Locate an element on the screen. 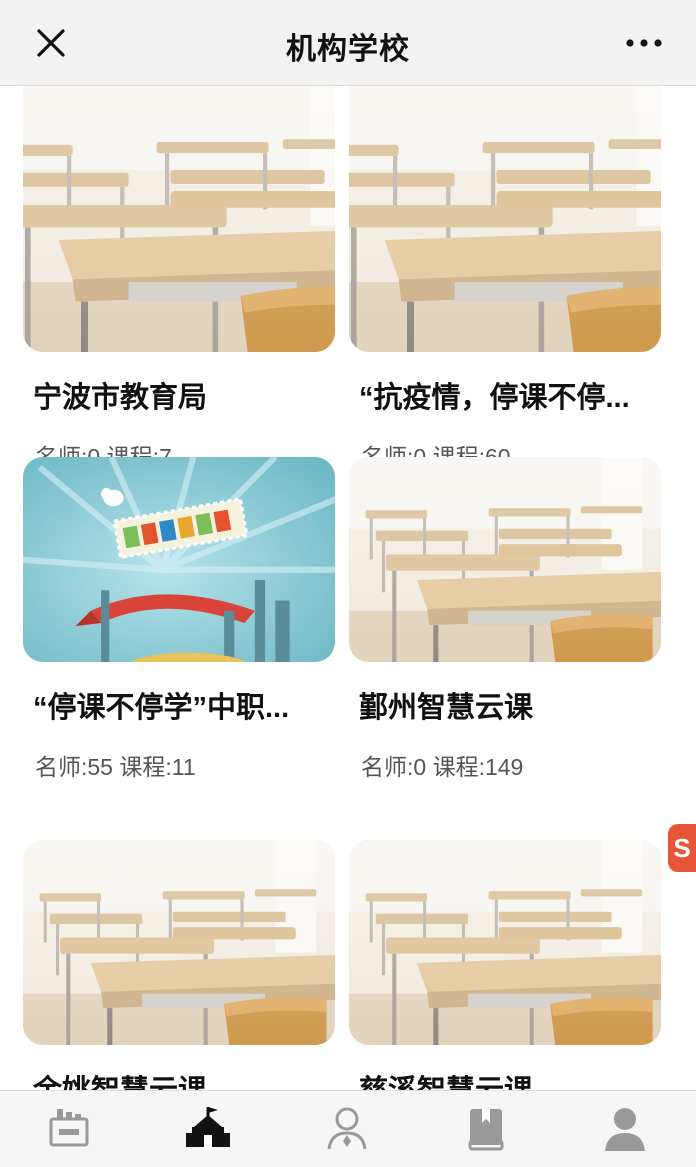  teacher-icon is located at coordinates (347, 1128).